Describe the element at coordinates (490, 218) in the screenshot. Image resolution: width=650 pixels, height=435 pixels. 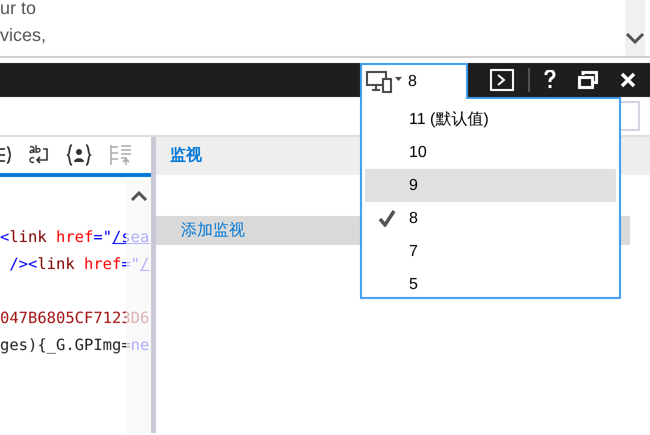
I see `menu-item: 8` at that location.